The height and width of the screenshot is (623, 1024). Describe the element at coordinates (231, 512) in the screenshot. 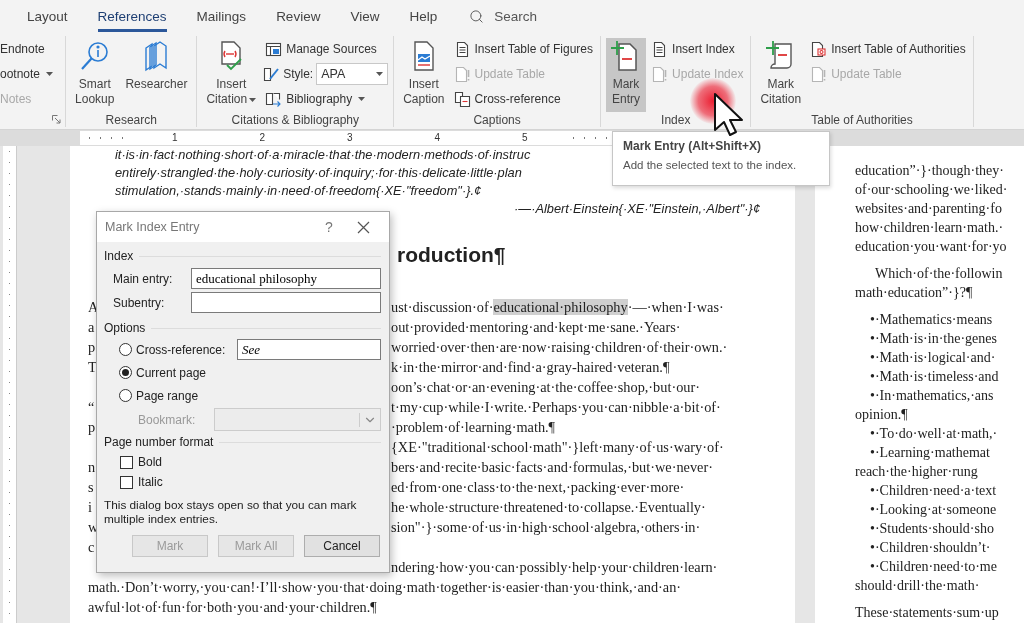

I see `dialog-note: This dialog box stays open so that you can mark multiple index entries.` at that location.